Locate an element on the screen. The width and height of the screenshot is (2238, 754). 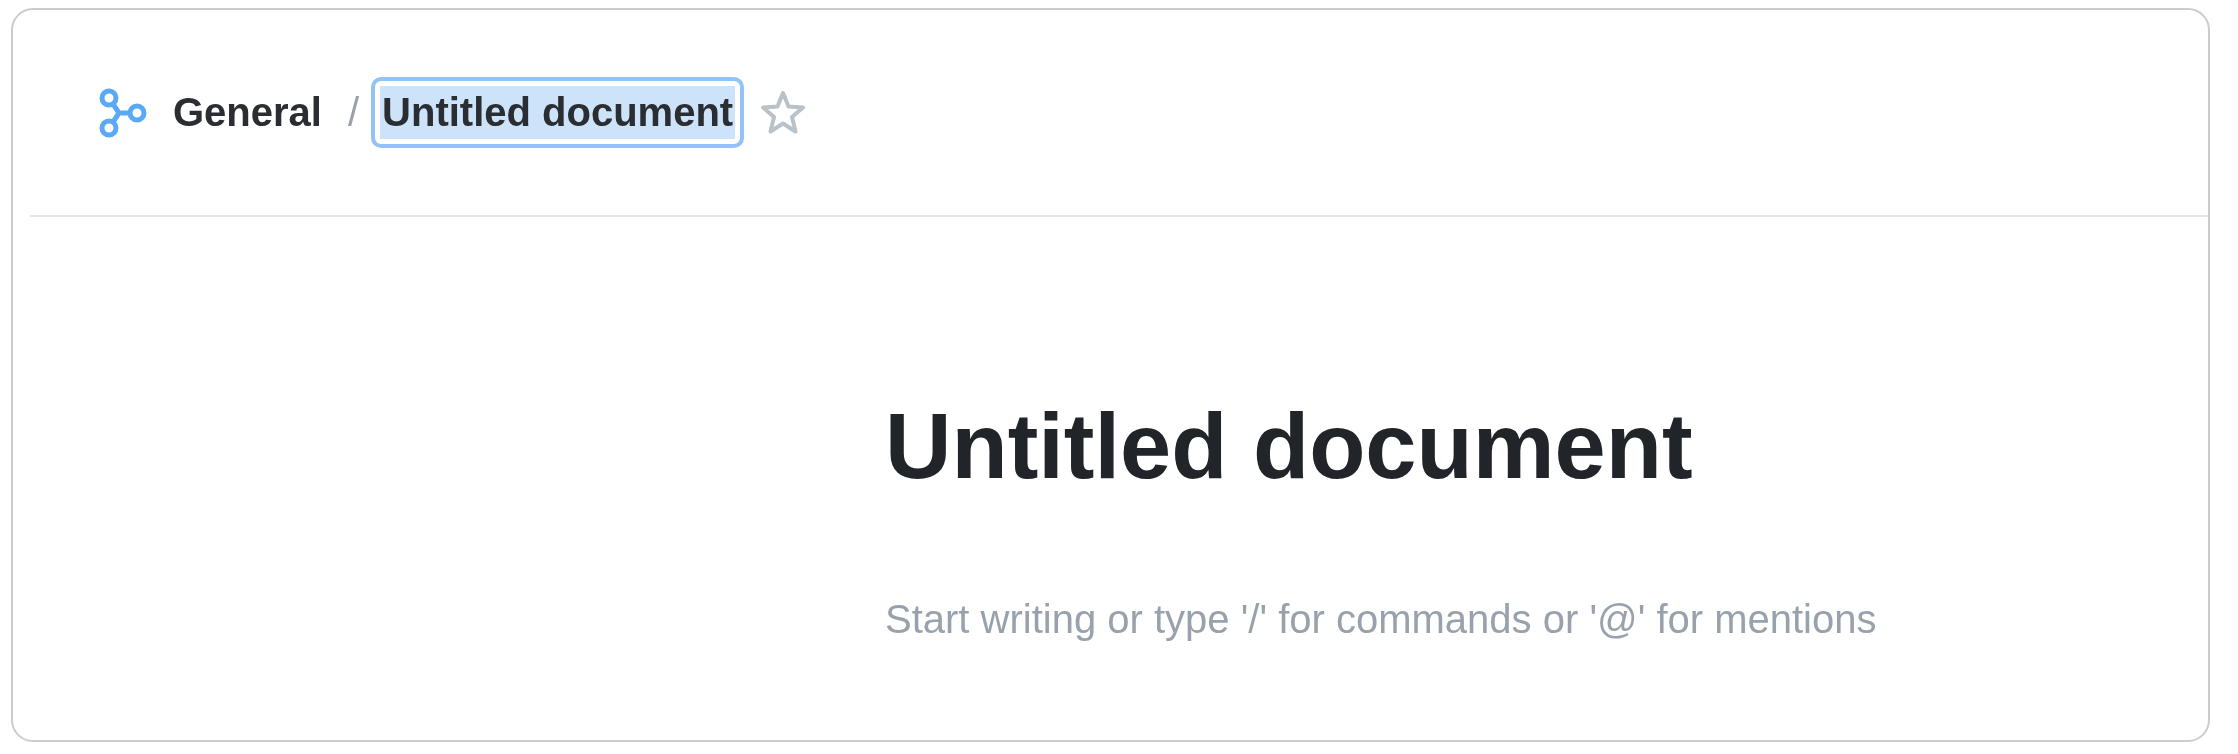
document-heading: Untitled document is located at coordinates (1526, 446).